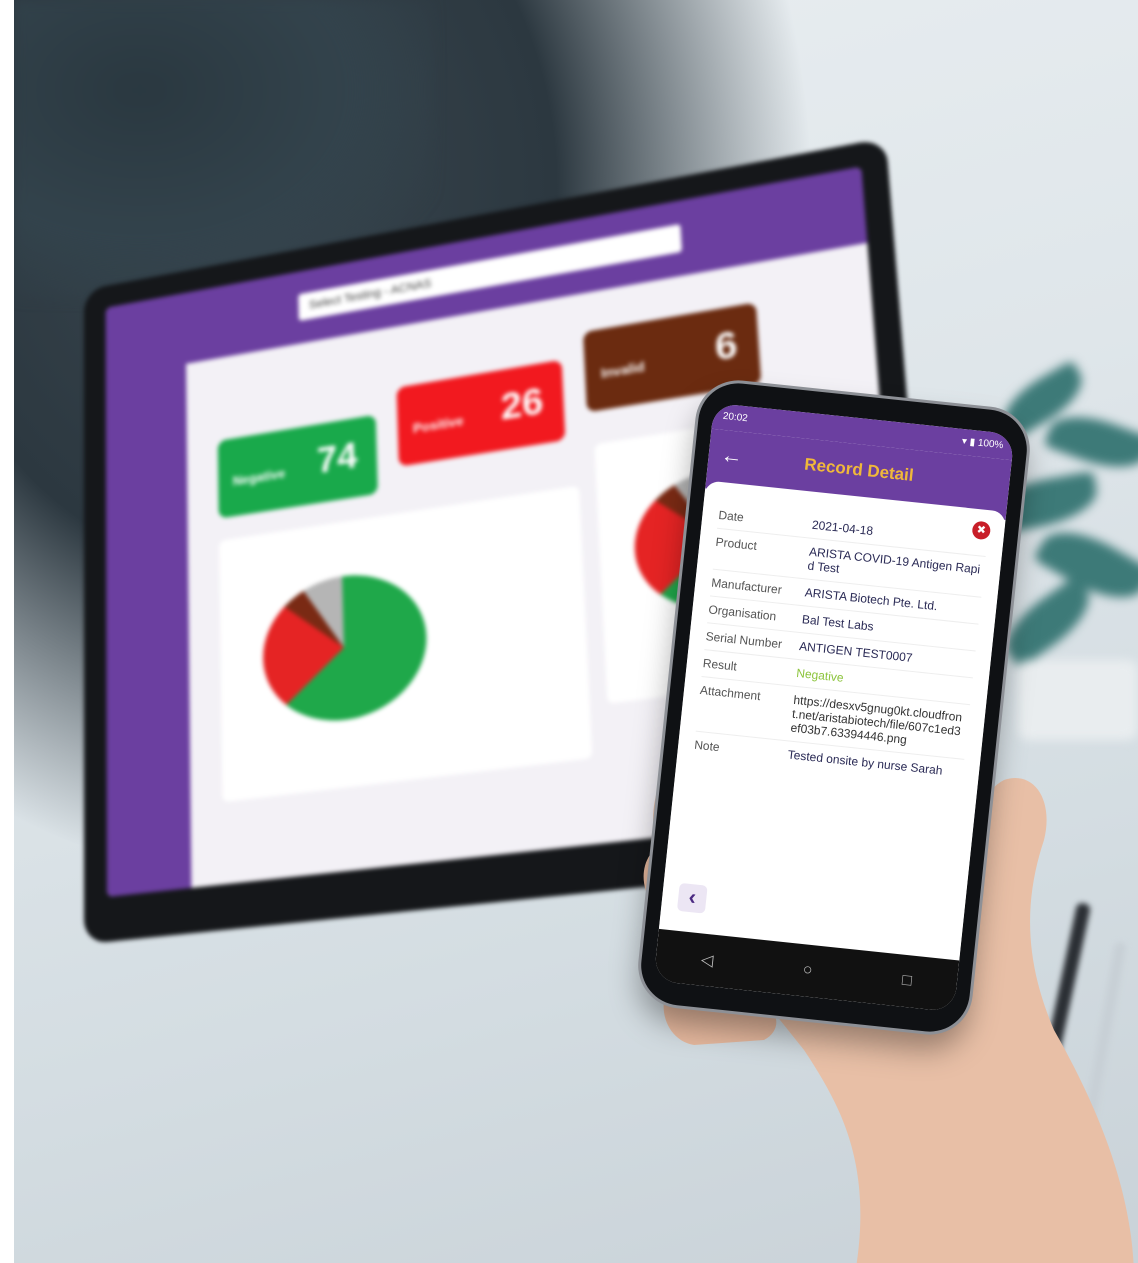  I want to click on battery-icon: ▮, so click(972, 442).